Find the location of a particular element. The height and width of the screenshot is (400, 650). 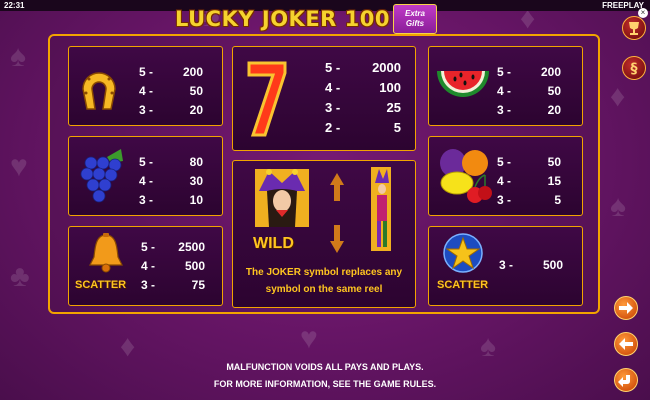

panel-fruits: 5 - 50 4 - 15 3 - 5 is located at coordinates (505, 176).